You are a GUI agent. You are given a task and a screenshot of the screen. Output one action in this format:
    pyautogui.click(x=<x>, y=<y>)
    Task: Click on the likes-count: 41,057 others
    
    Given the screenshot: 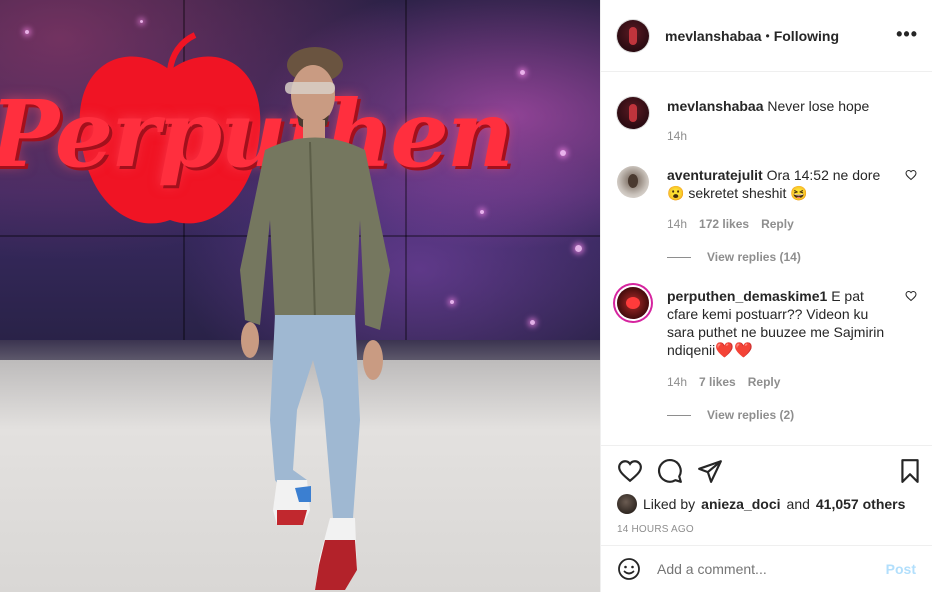 What is the action you would take?
    pyautogui.click(x=861, y=504)
    